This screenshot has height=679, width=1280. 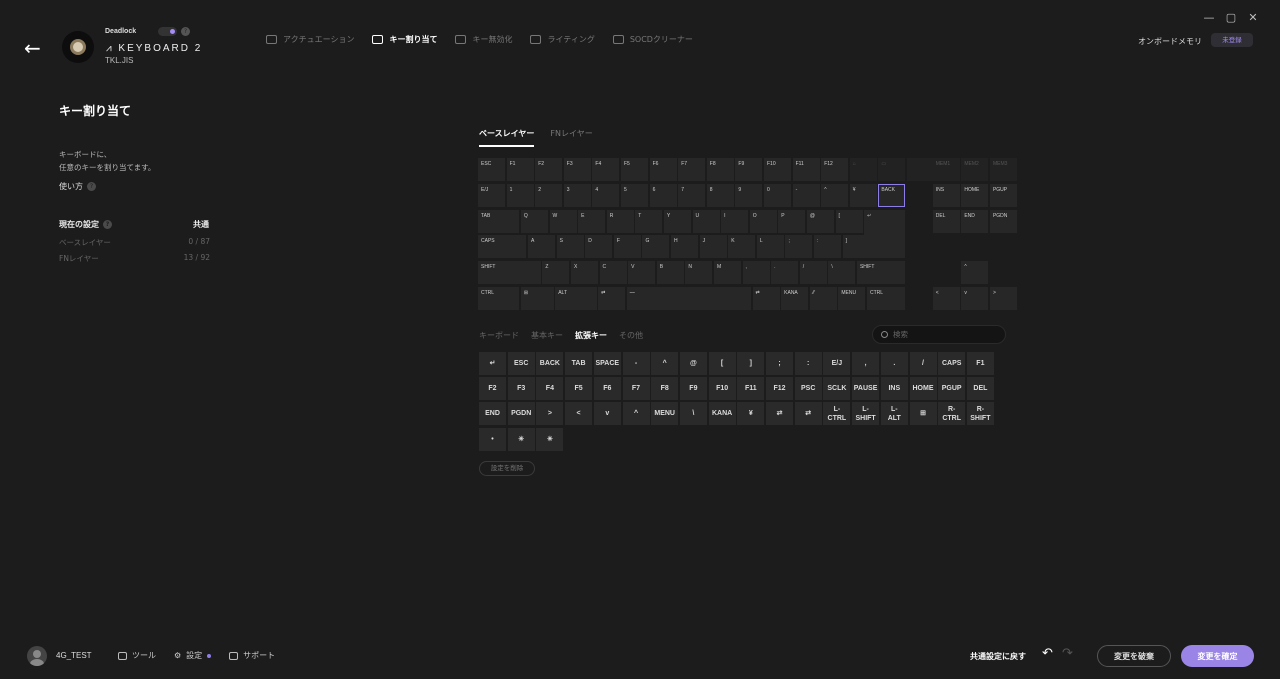 I want to click on keyboard-key: ▭, so click(x=892, y=169).